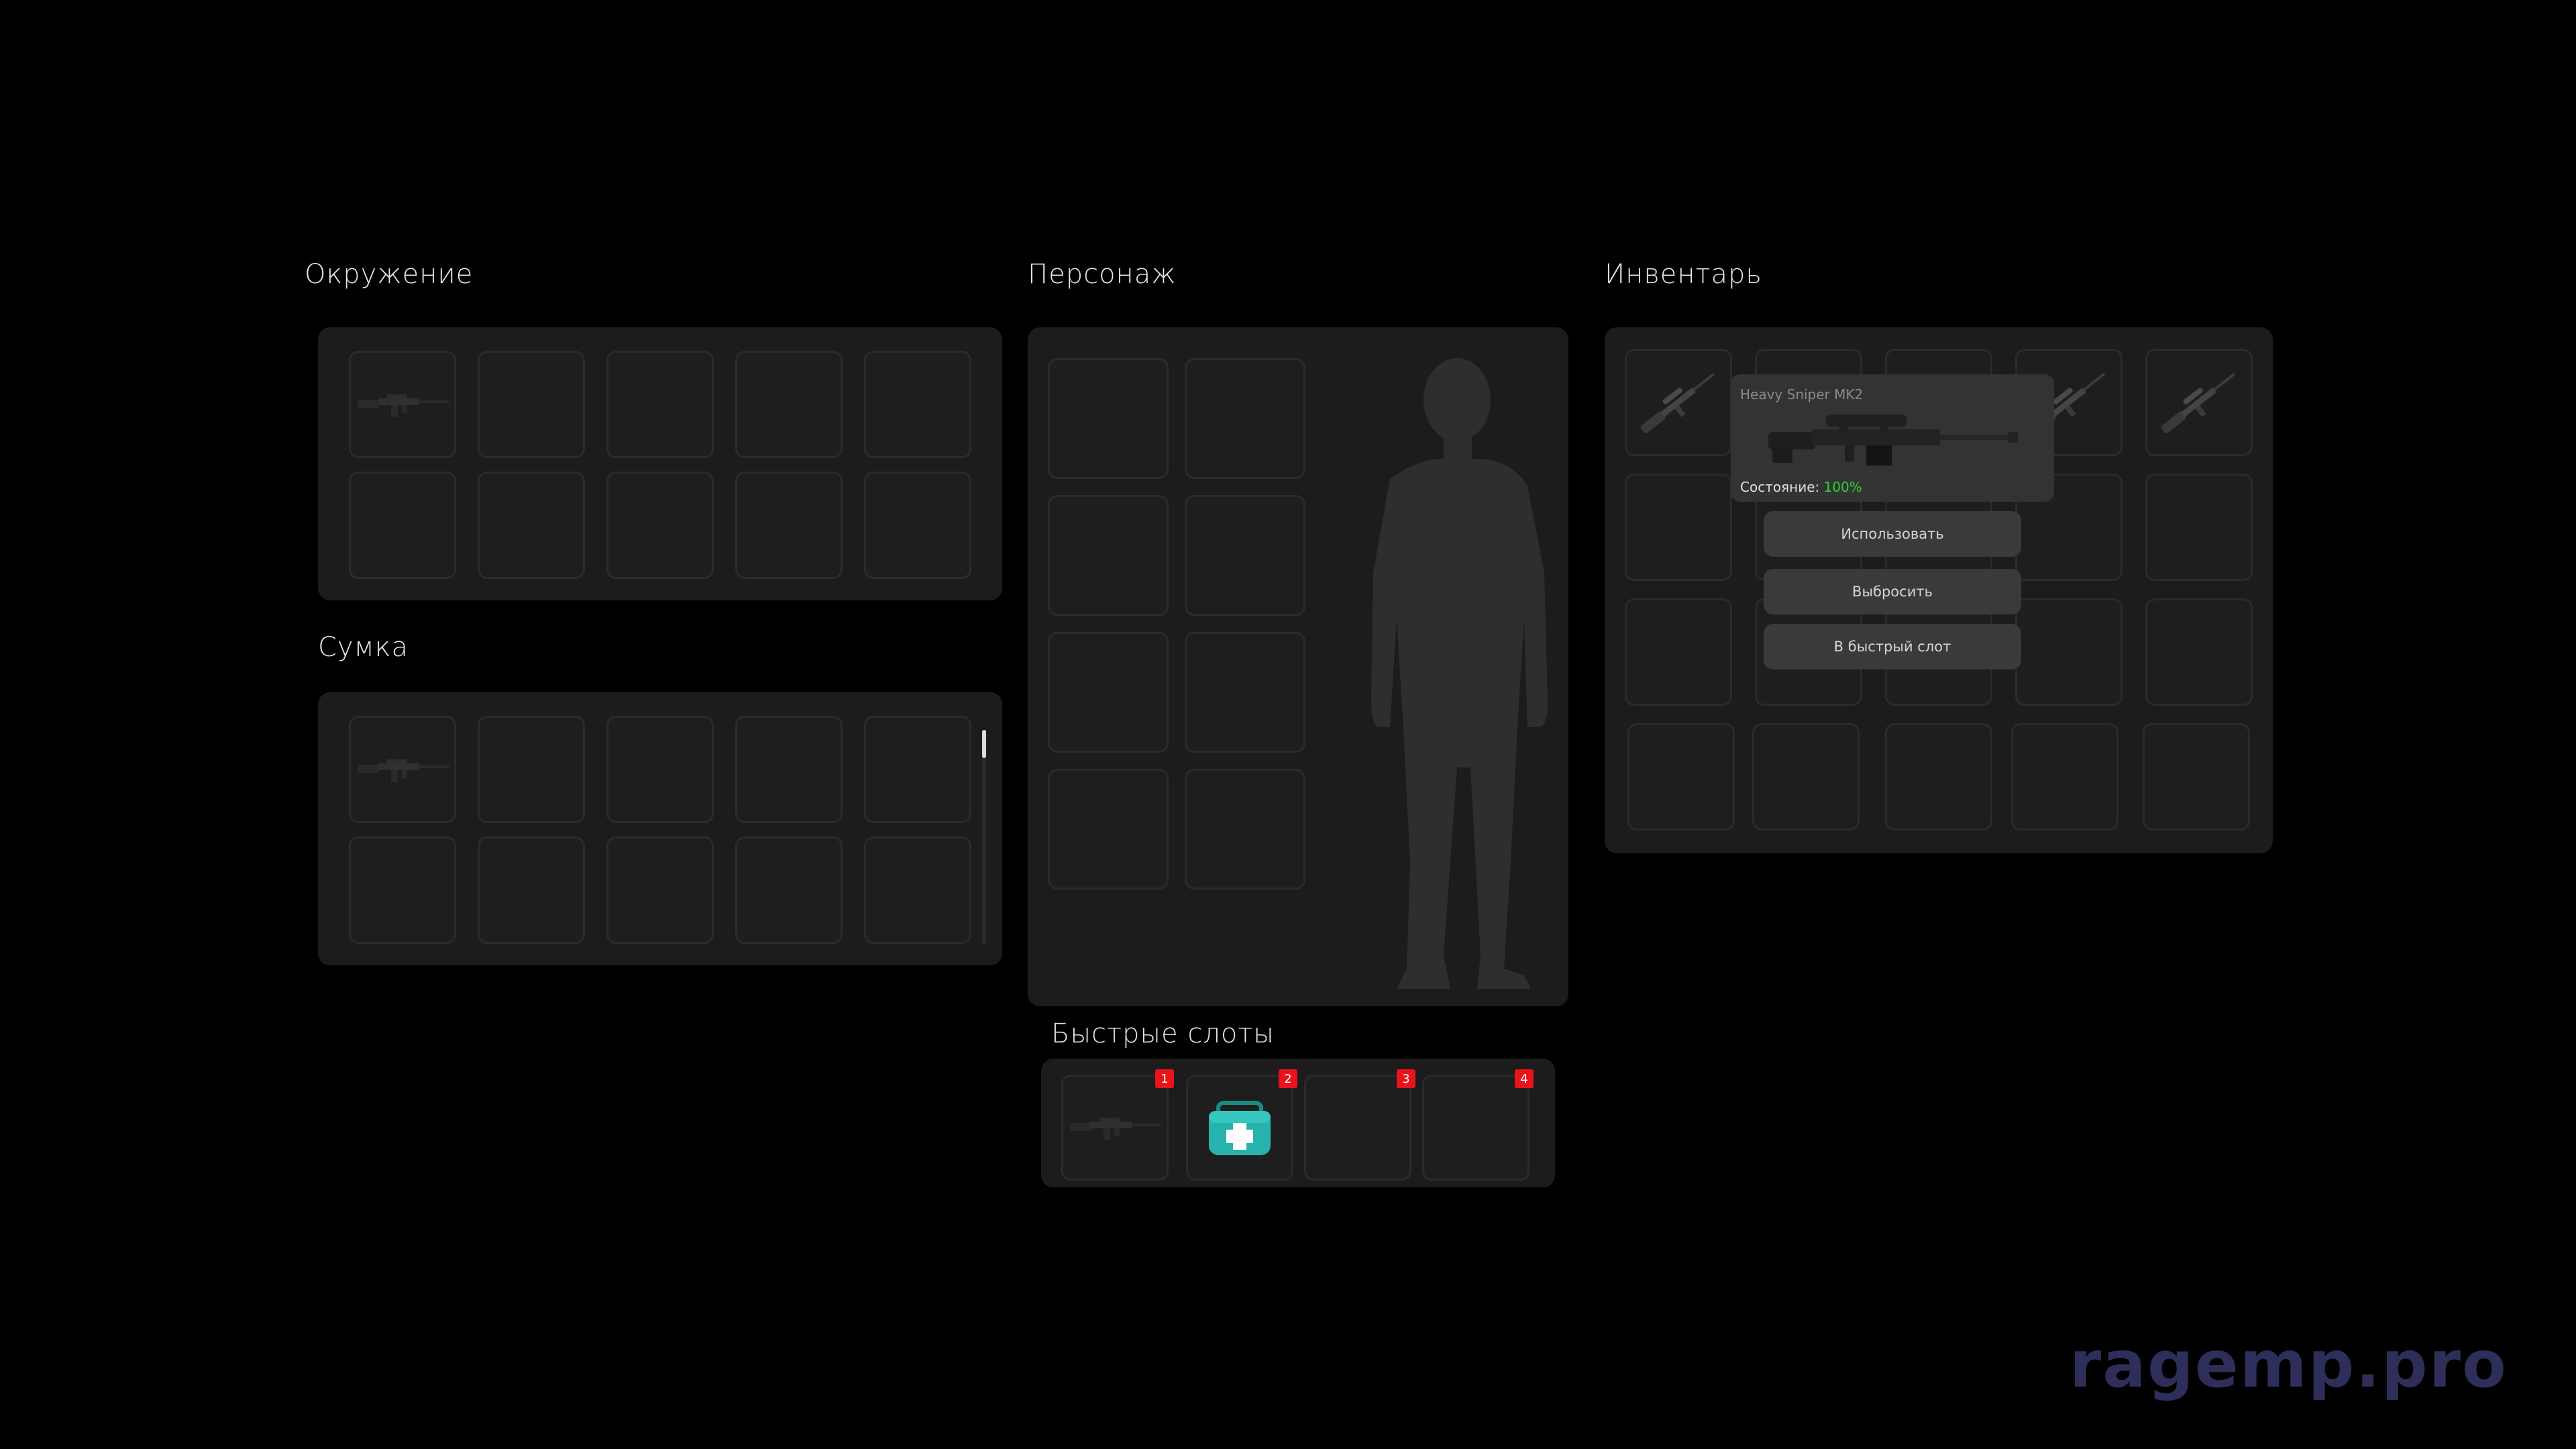 This screenshot has width=2576, height=1449. What do you see at coordinates (1406, 1078) in the screenshot?
I see `quick-slot-number-3: 3` at bounding box center [1406, 1078].